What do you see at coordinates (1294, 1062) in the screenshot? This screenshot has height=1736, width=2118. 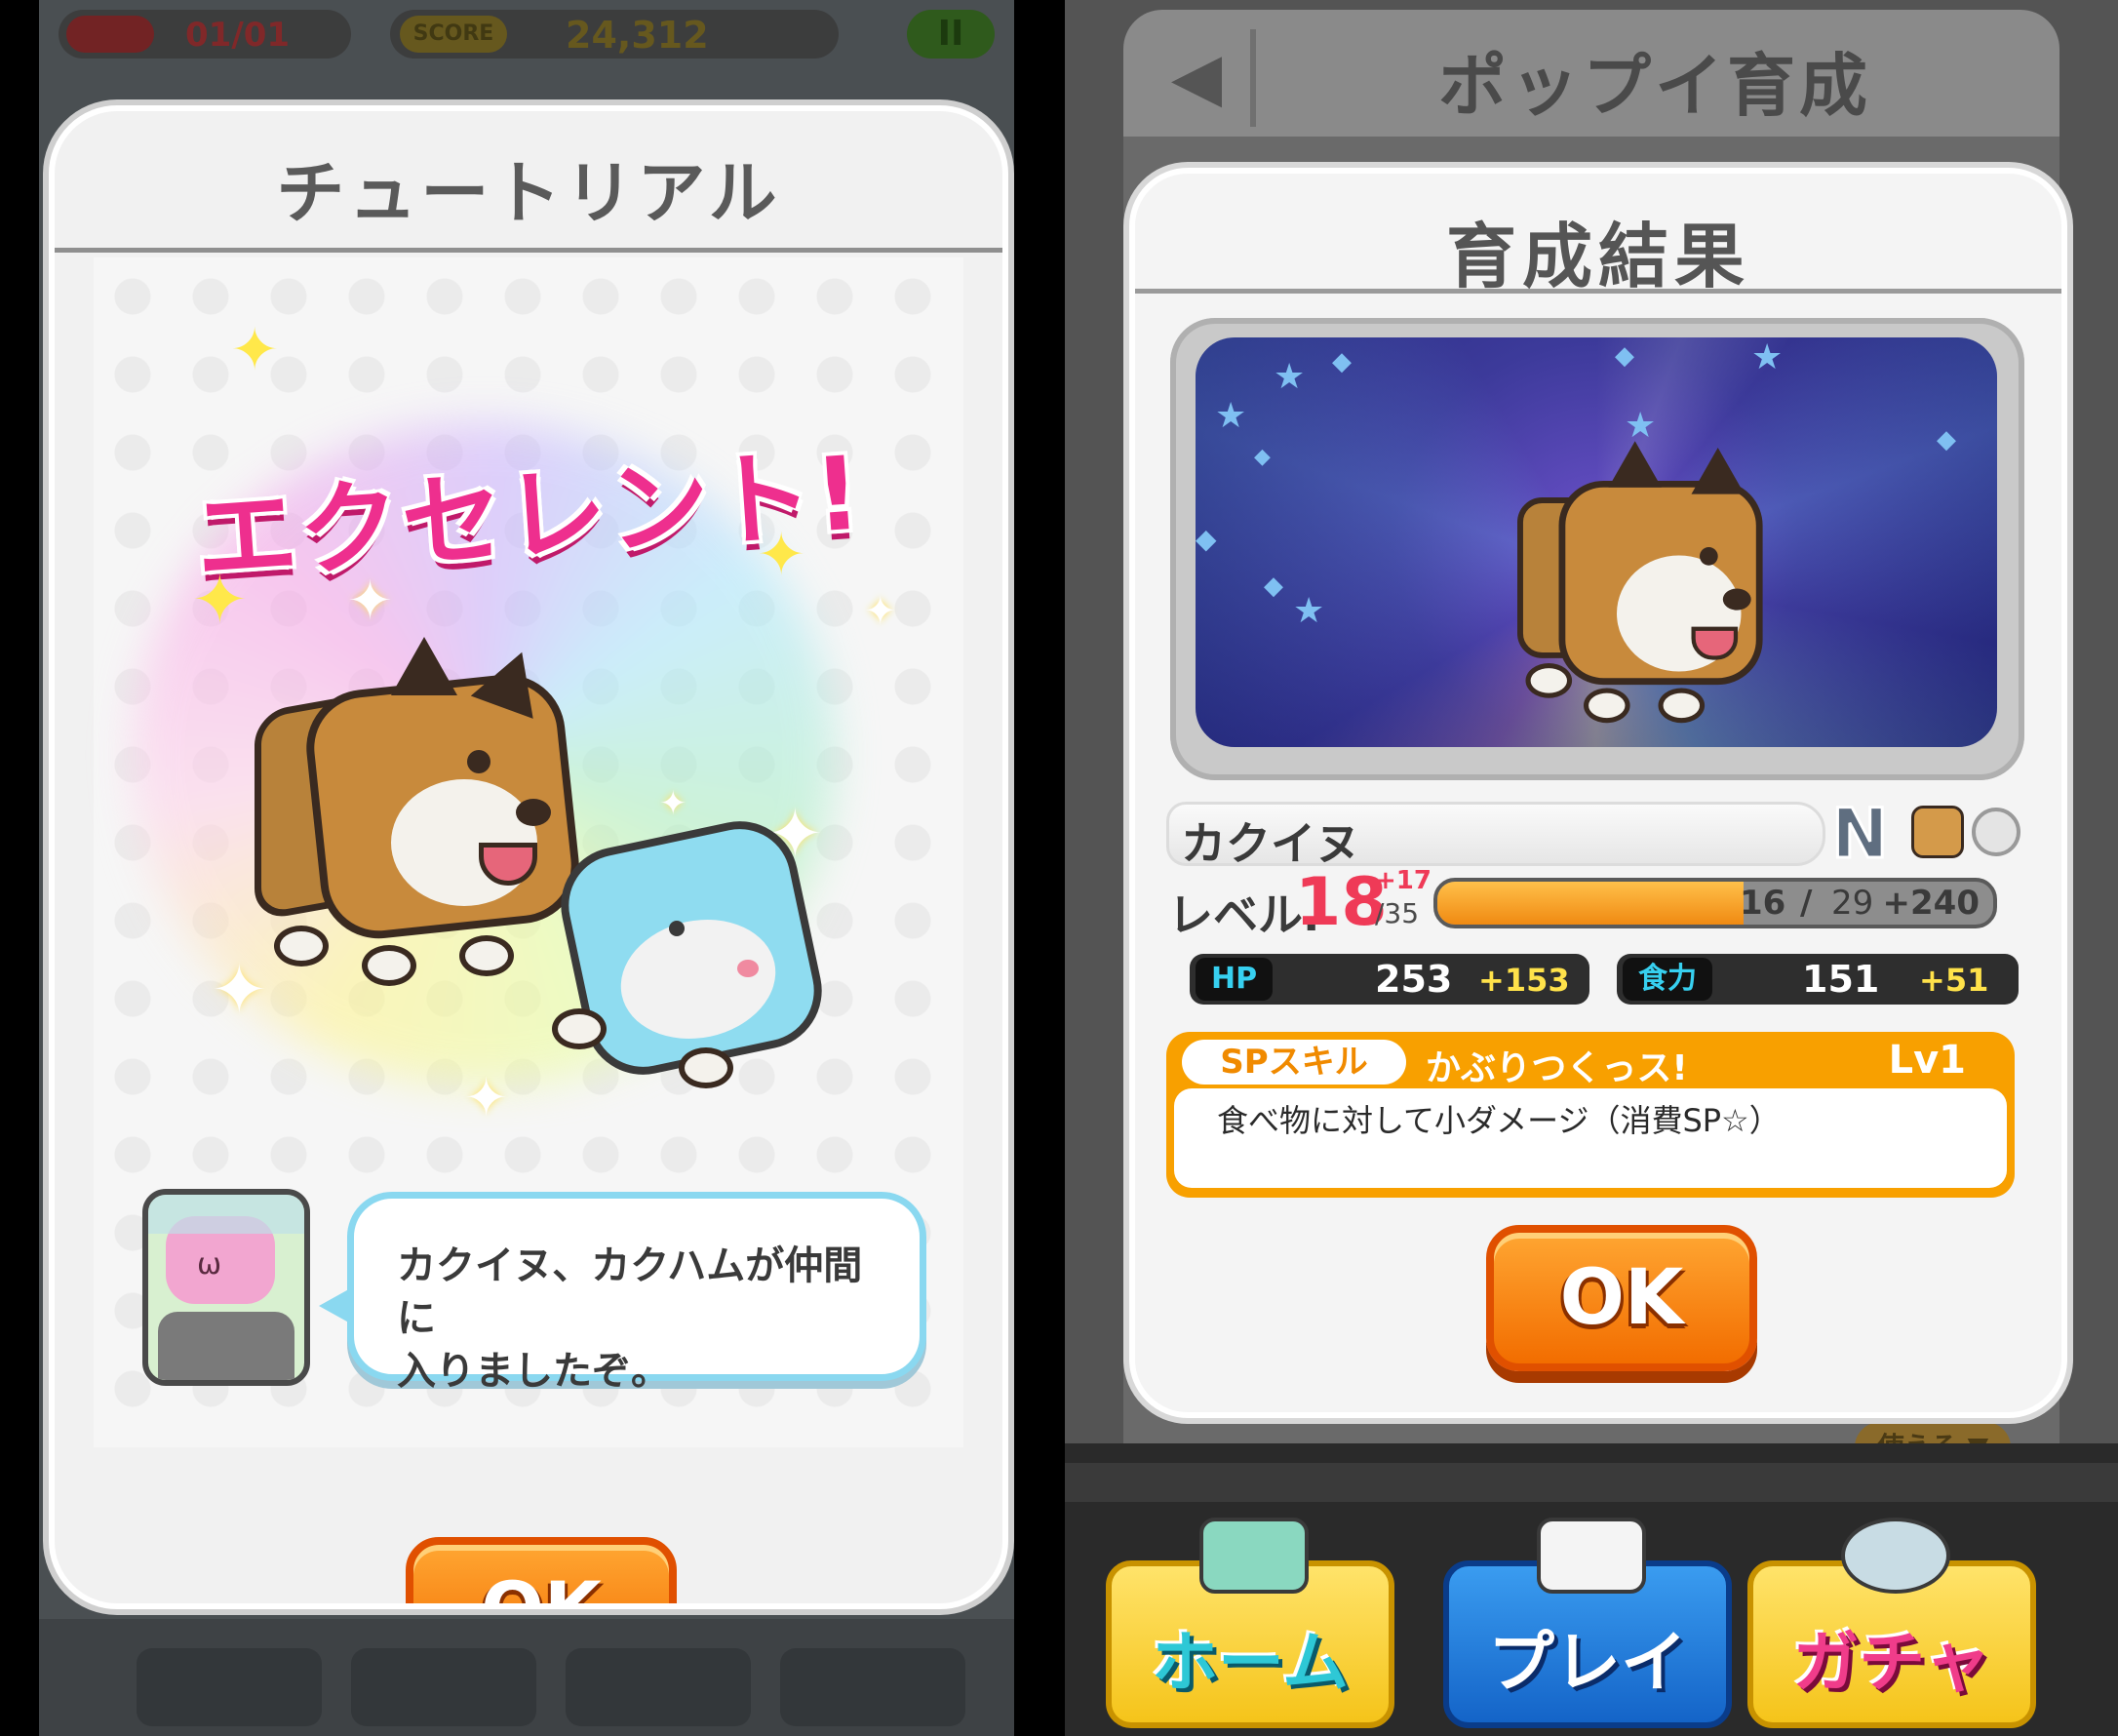 I see `sp-skill-tag: SPスキル` at bounding box center [1294, 1062].